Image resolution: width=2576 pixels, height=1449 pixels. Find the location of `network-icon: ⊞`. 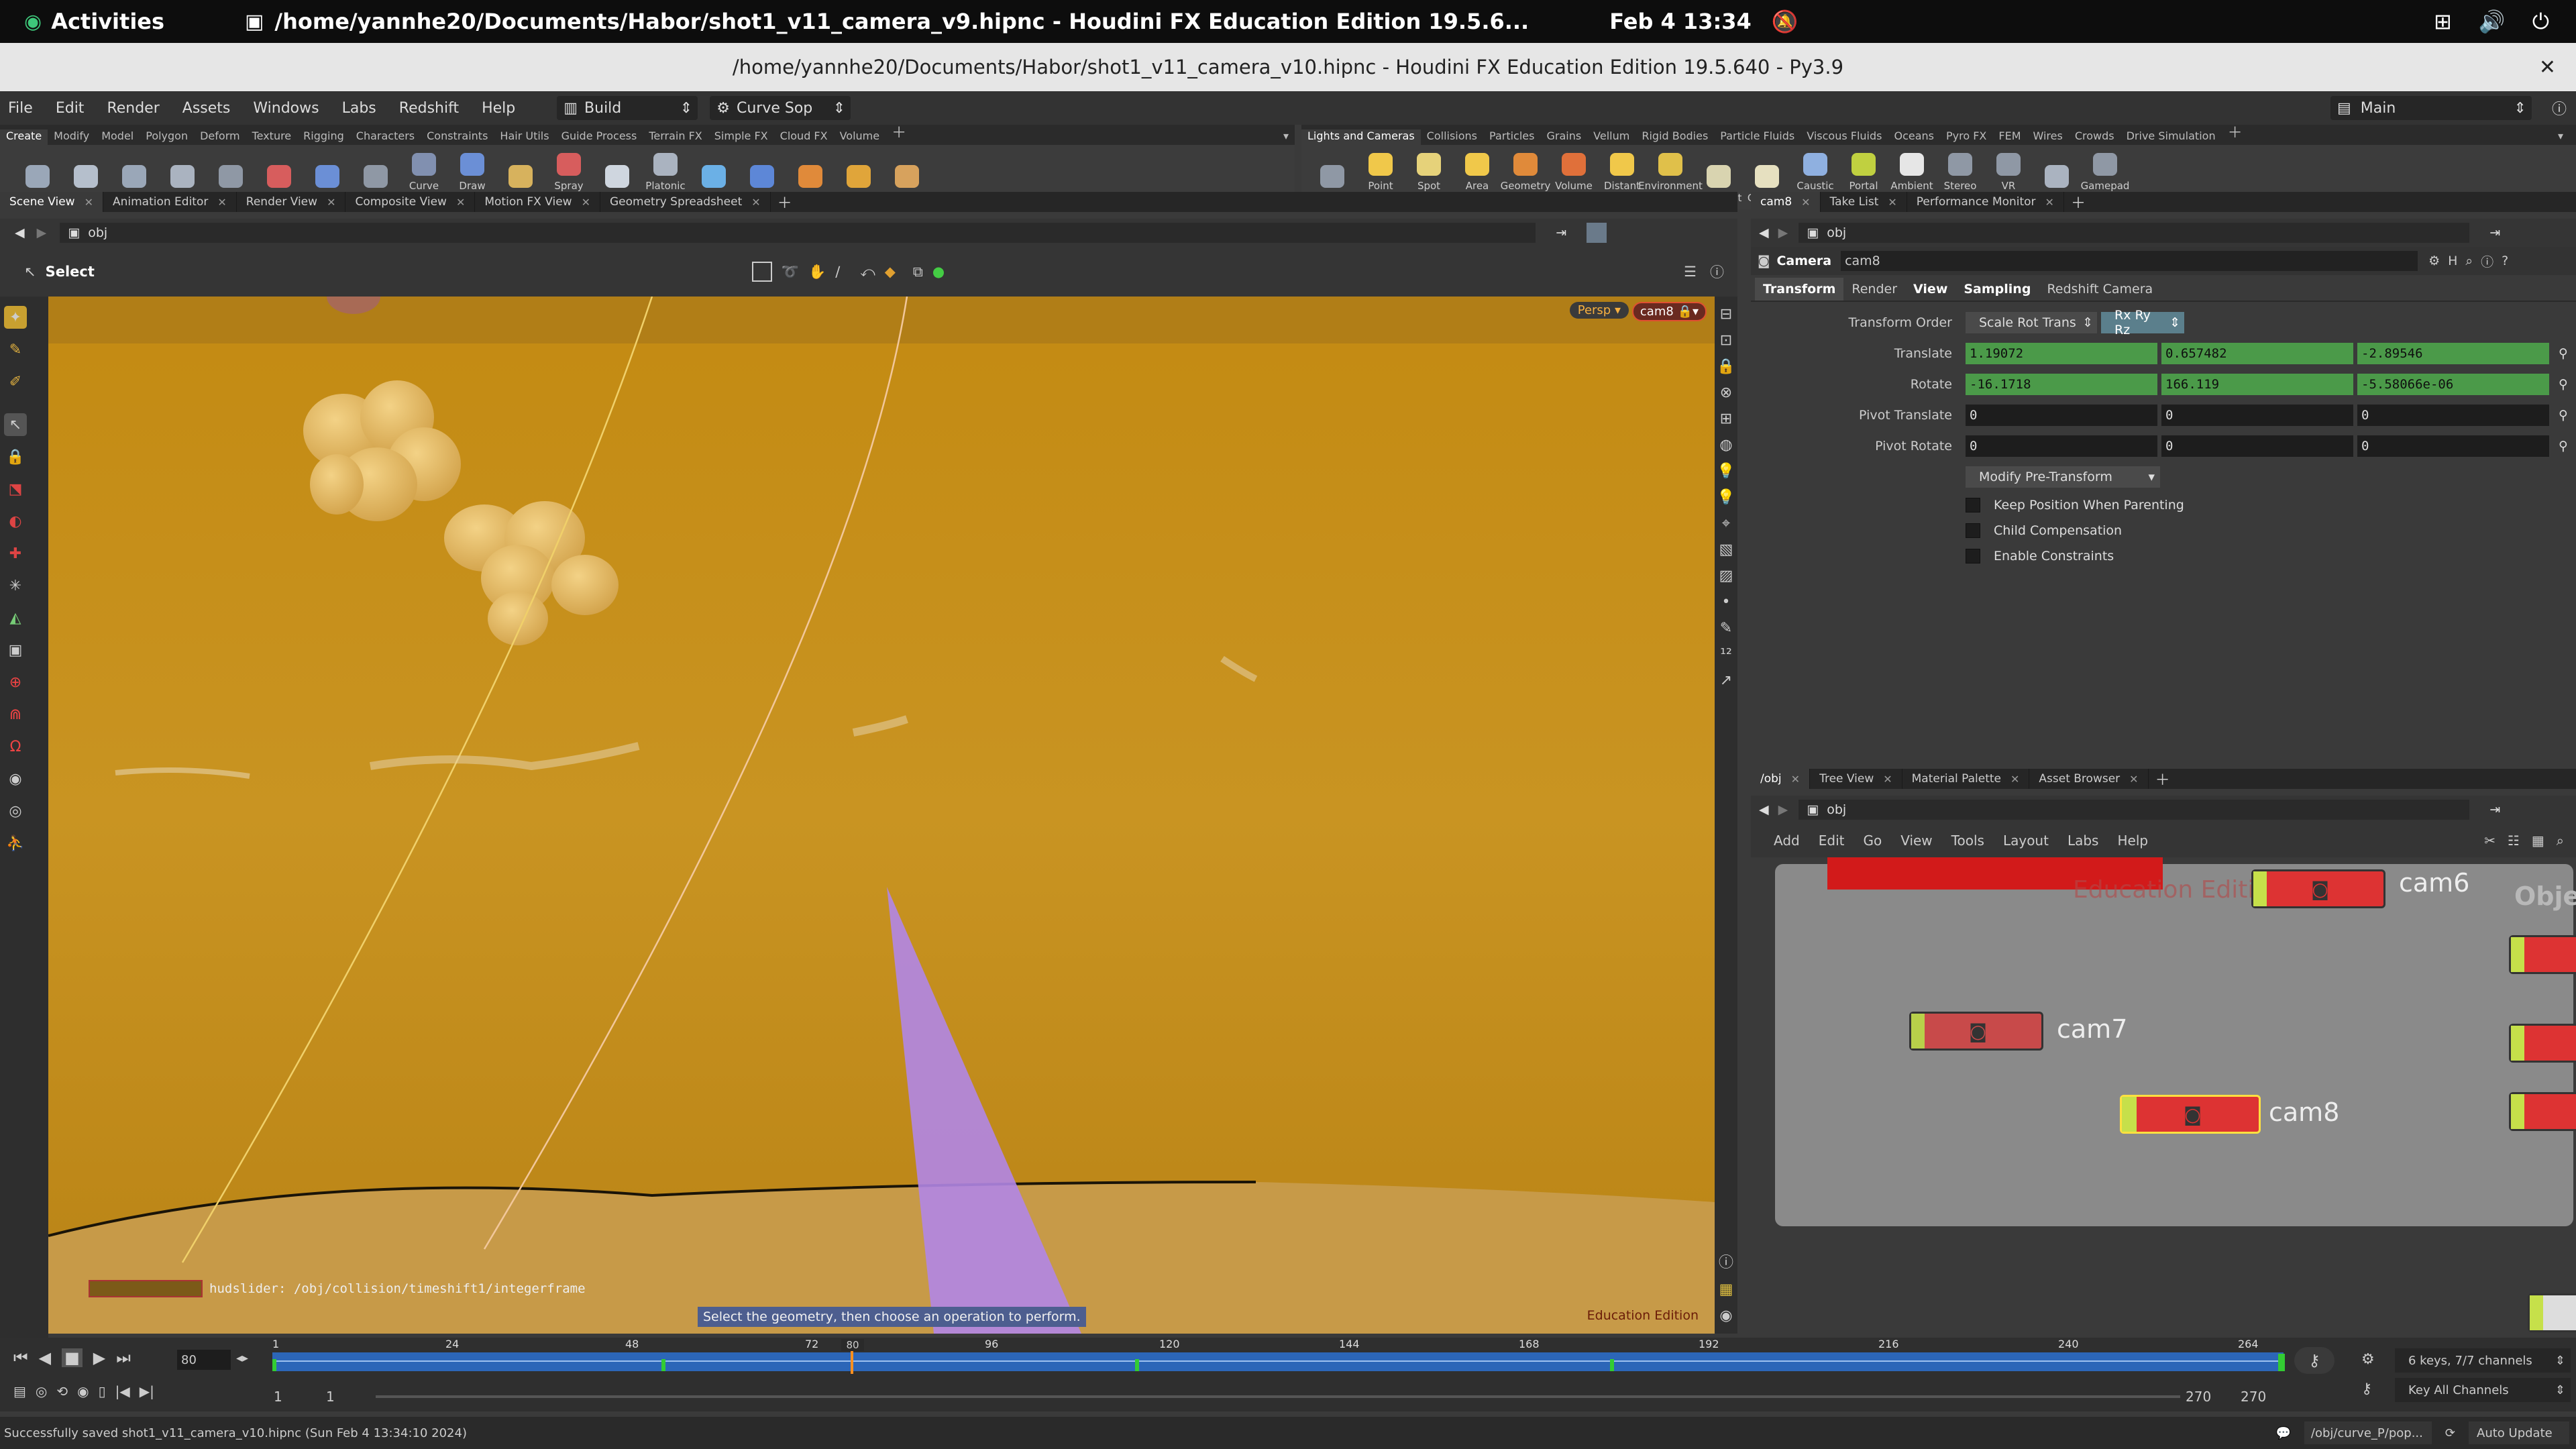

network-icon: ⊞ is located at coordinates (2443, 21).